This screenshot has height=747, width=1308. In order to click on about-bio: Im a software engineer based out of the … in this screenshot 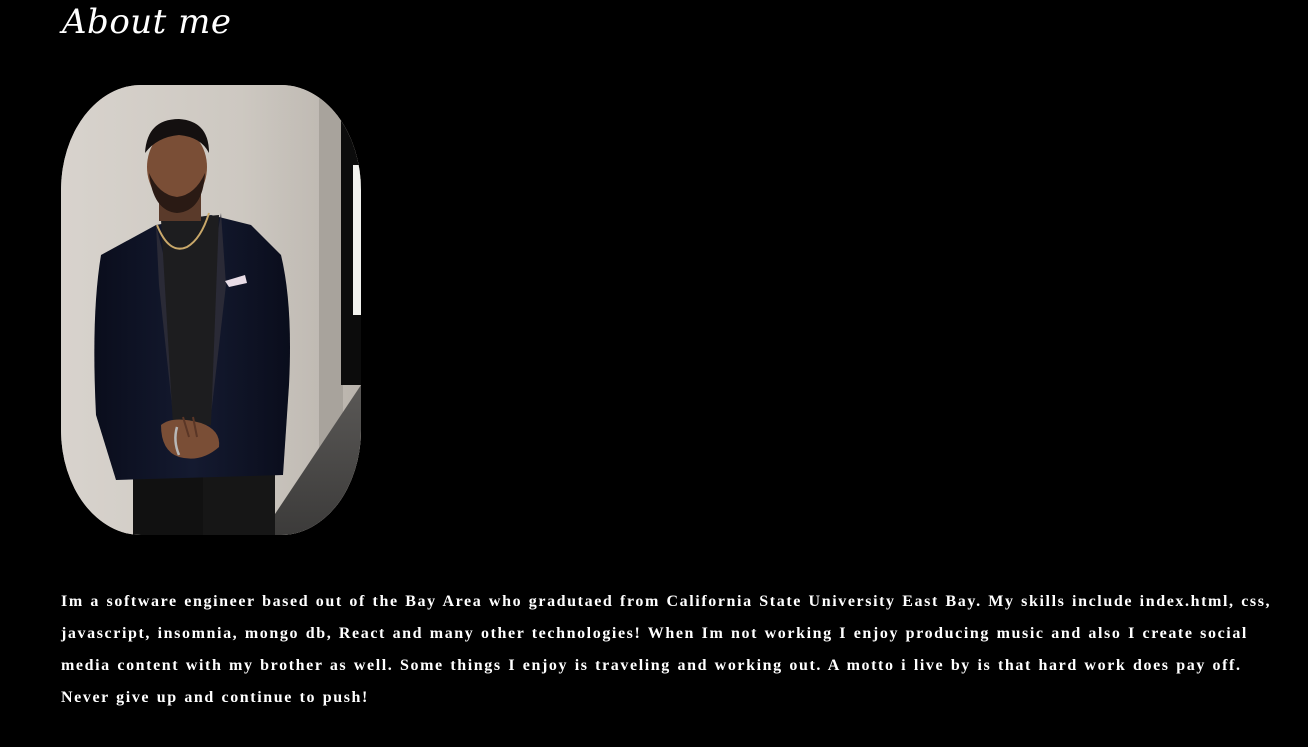, I will do `click(666, 649)`.